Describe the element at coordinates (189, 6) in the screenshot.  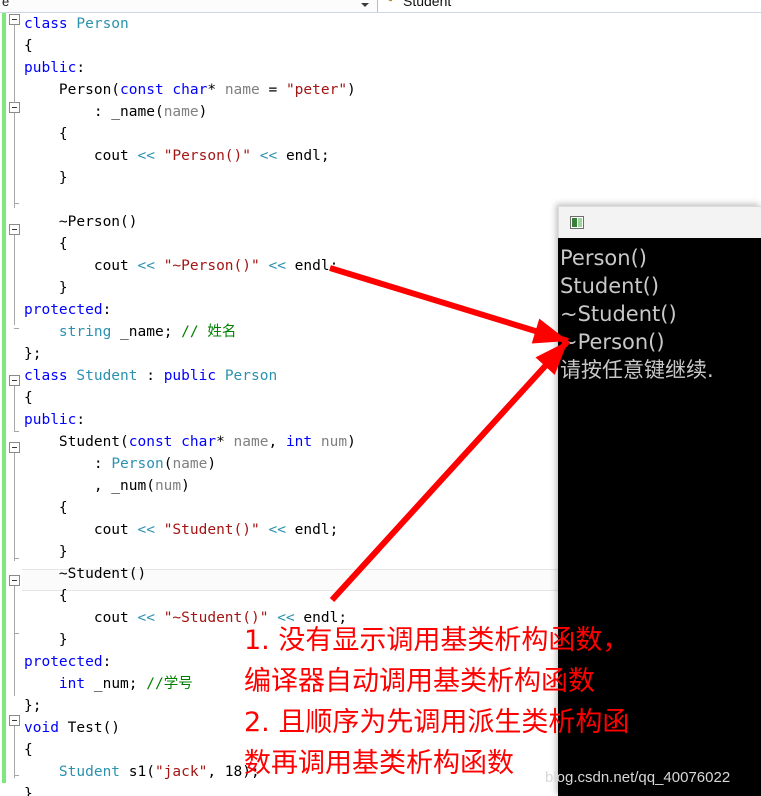
I see `member-dropdown: e` at that location.